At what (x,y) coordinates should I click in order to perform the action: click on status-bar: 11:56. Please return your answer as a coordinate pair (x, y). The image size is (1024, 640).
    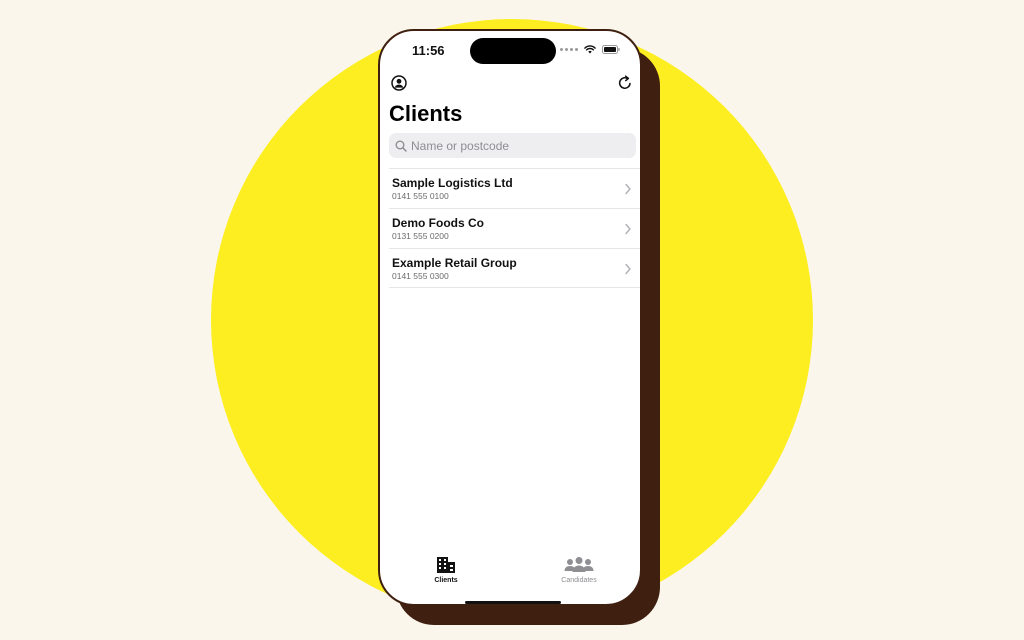
    Looking at the image, I should click on (510, 51).